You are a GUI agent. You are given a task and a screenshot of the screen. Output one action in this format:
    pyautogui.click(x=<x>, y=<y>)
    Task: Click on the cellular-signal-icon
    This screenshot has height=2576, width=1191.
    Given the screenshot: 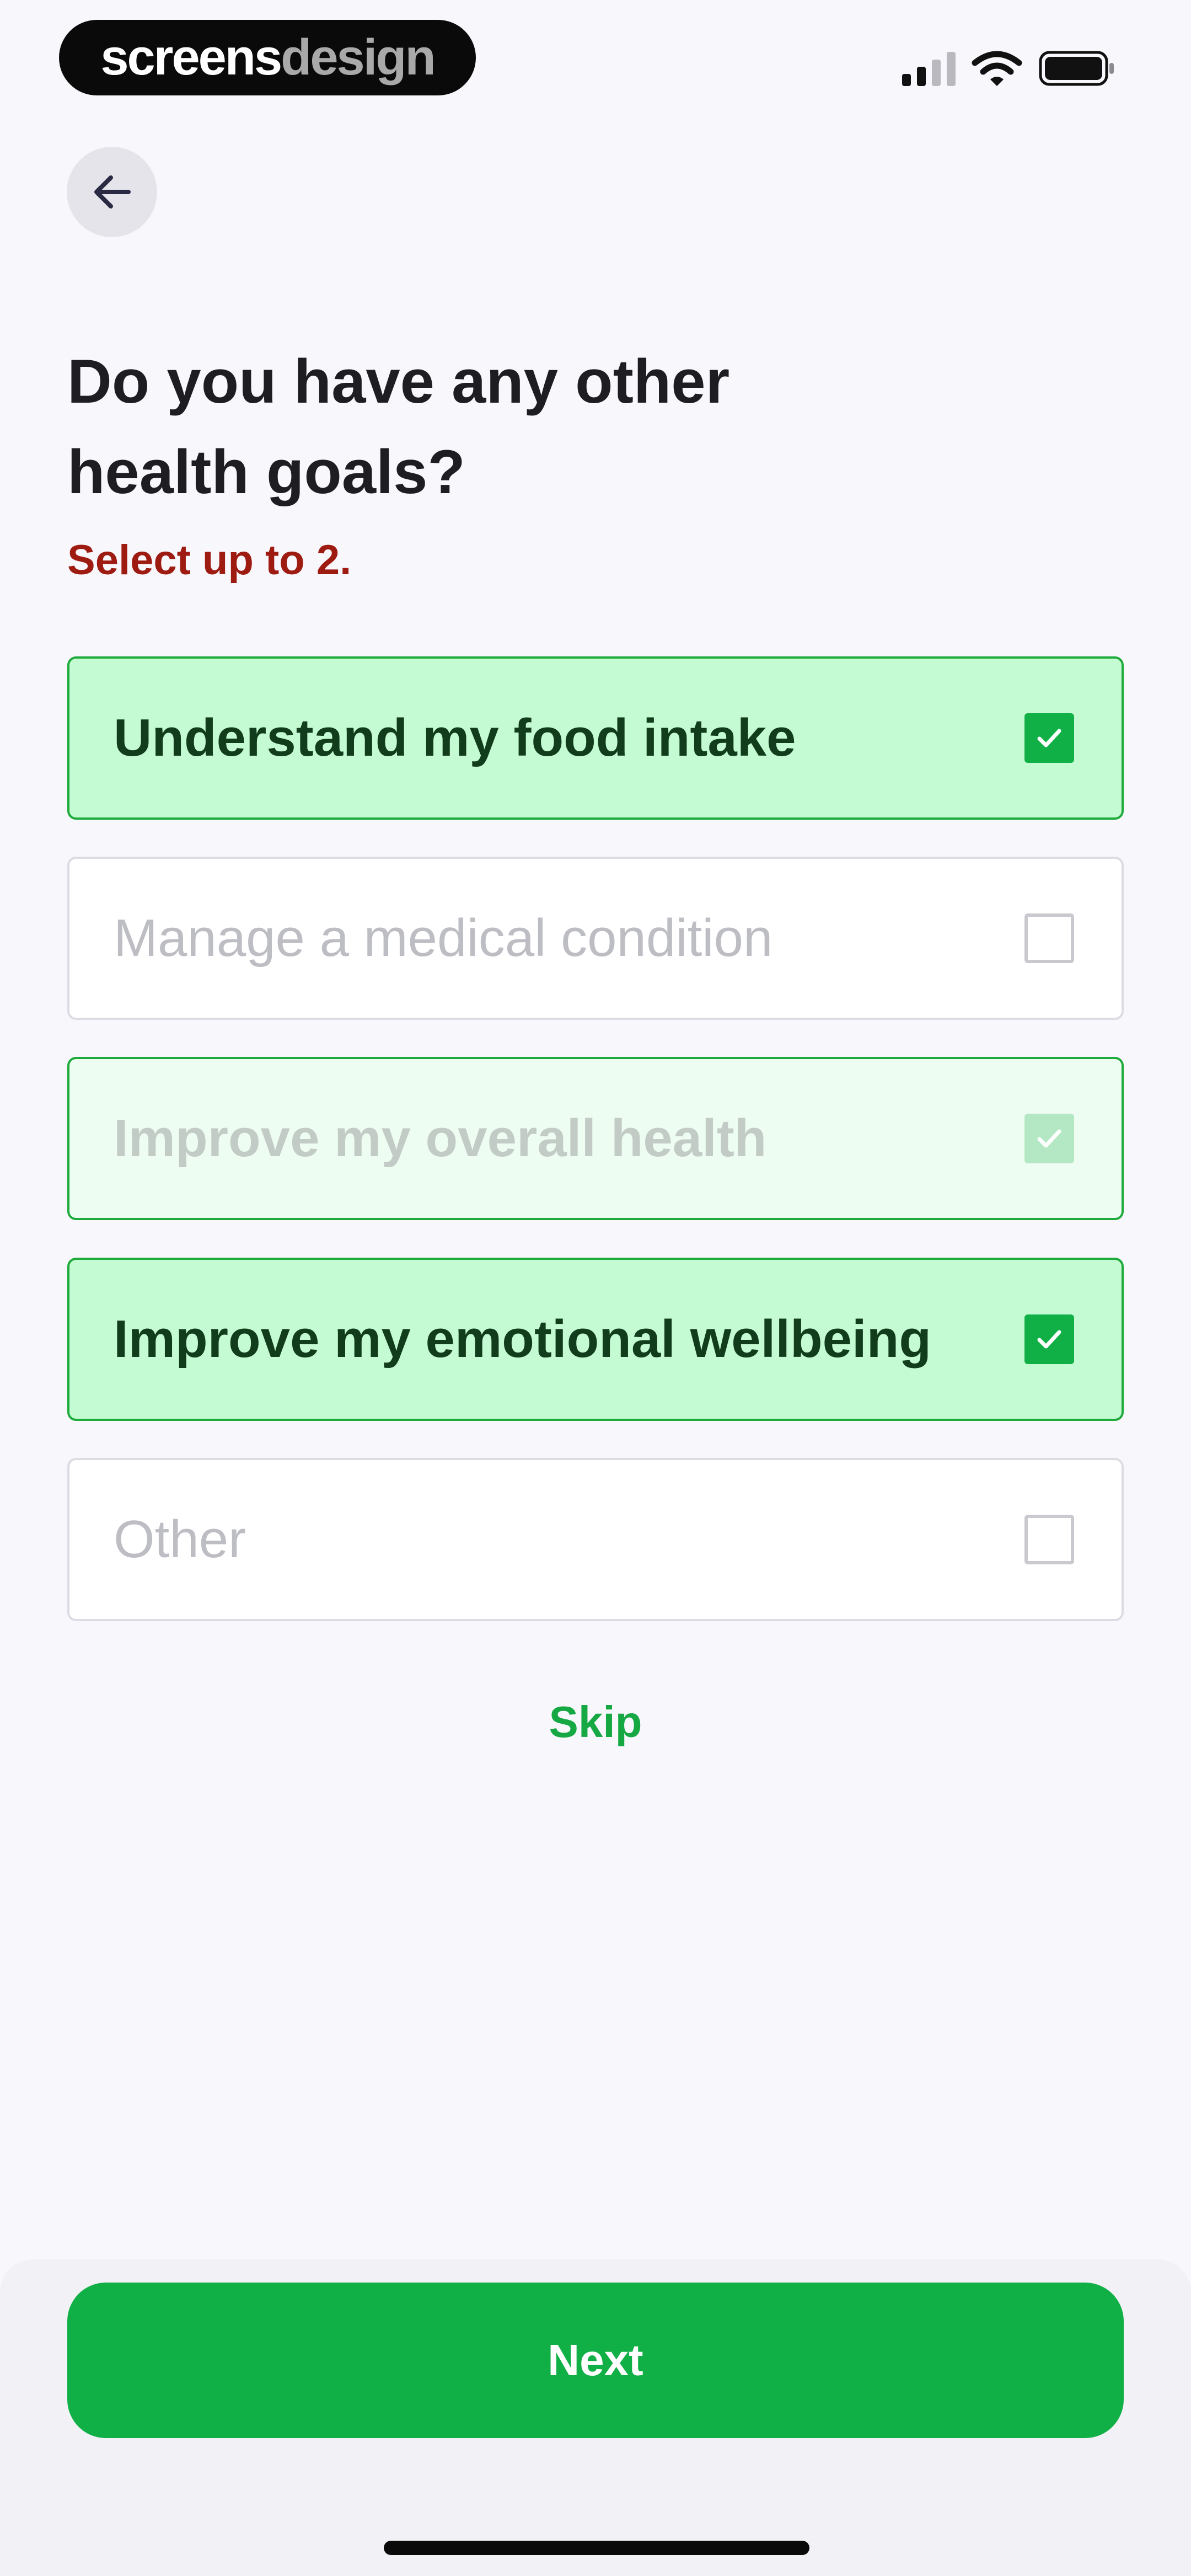 What is the action you would take?
    pyautogui.click(x=929, y=69)
    